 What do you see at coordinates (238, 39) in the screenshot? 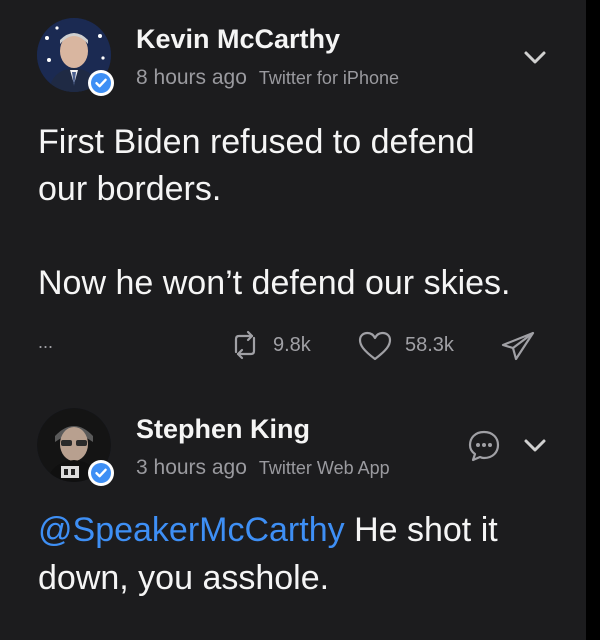
I see `author-name: Kevin McCarthy` at bounding box center [238, 39].